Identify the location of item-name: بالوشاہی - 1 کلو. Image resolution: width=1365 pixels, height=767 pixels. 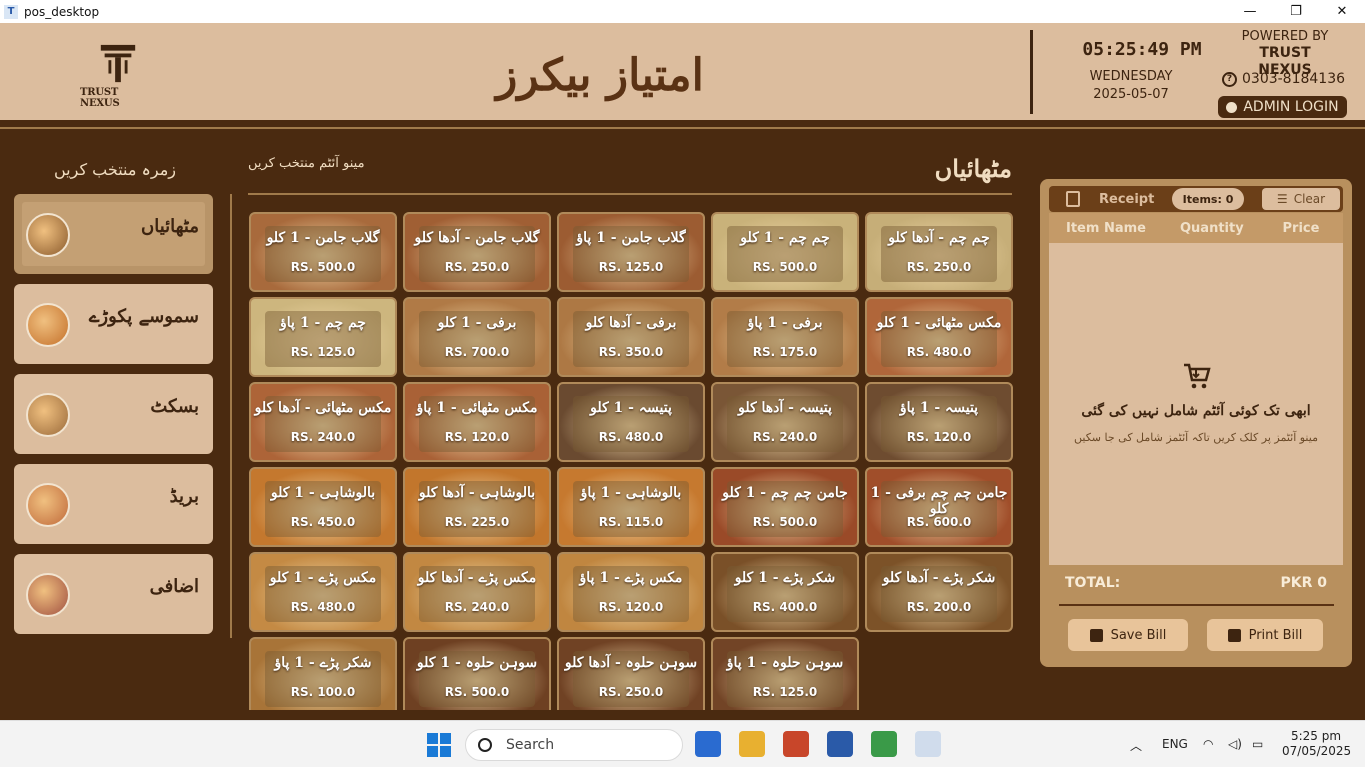
(323, 493).